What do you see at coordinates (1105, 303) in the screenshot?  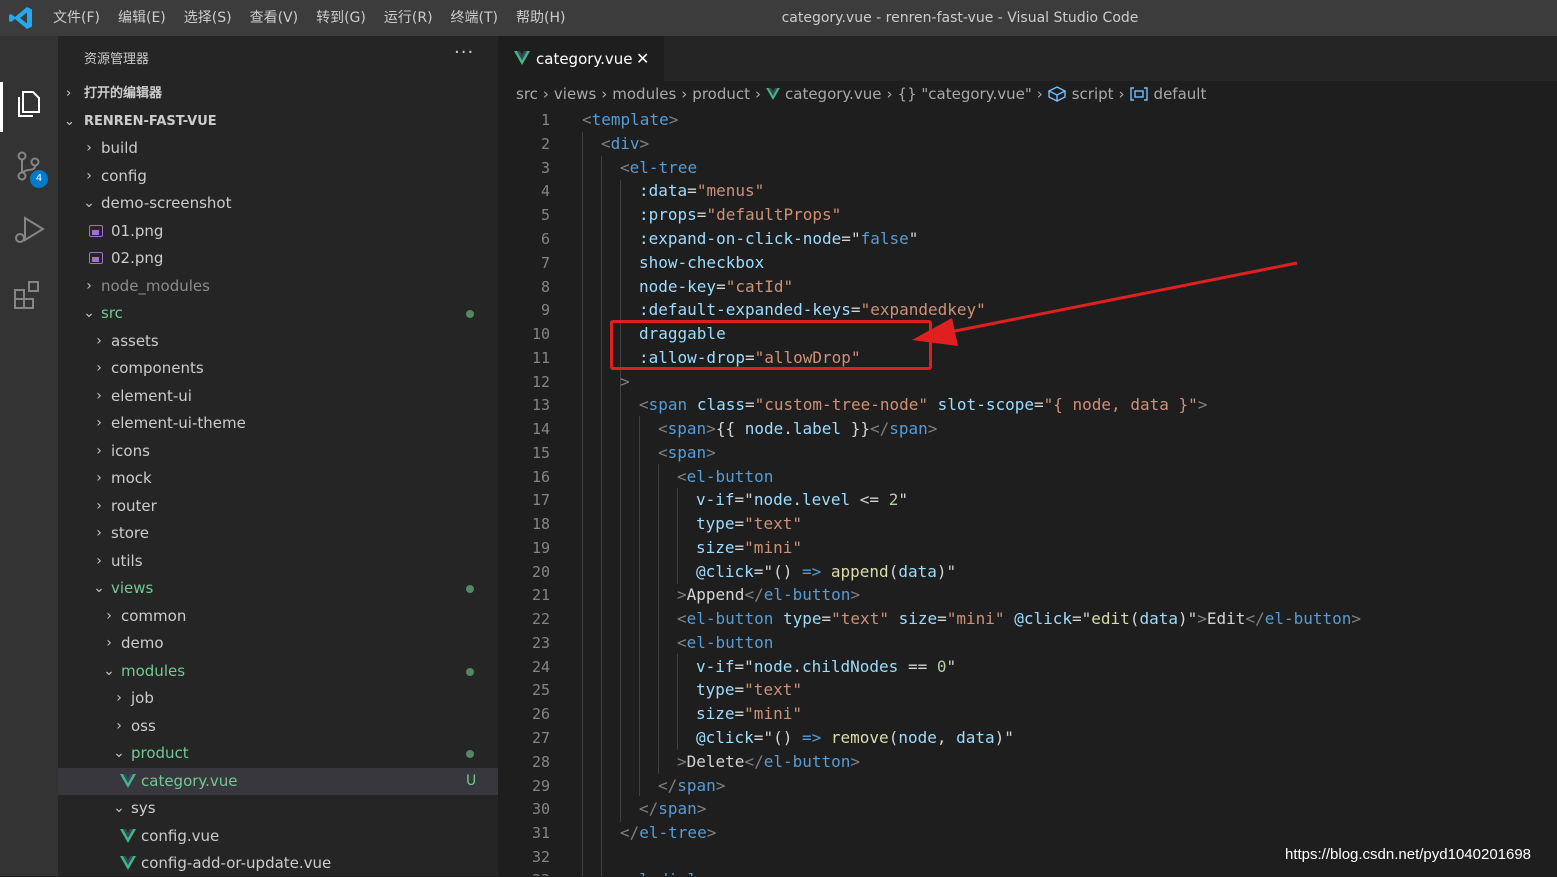 I see `annotation-arrow-icon` at bounding box center [1105, 303].